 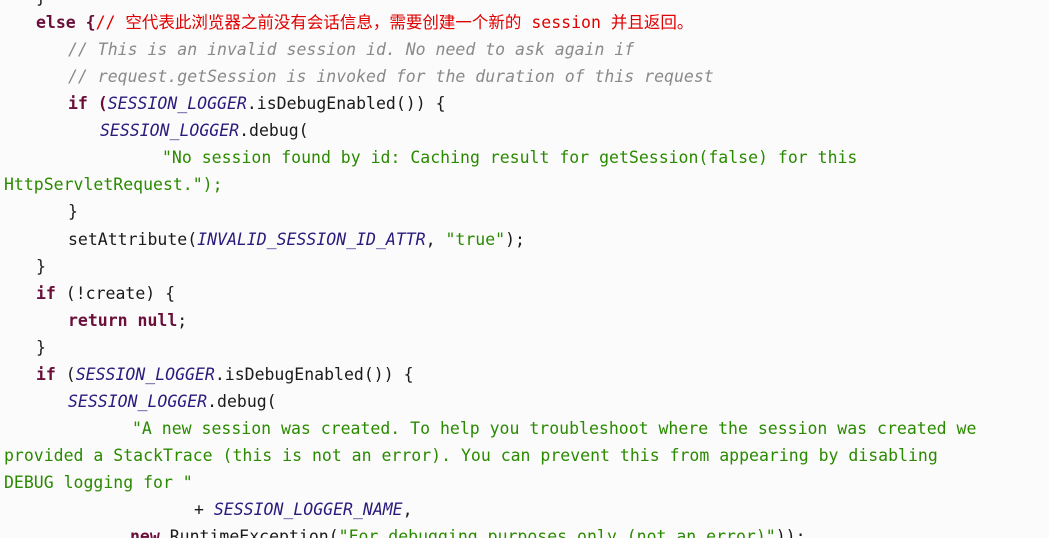 I want to click on code-token: else {, so click(x=66, y=22).